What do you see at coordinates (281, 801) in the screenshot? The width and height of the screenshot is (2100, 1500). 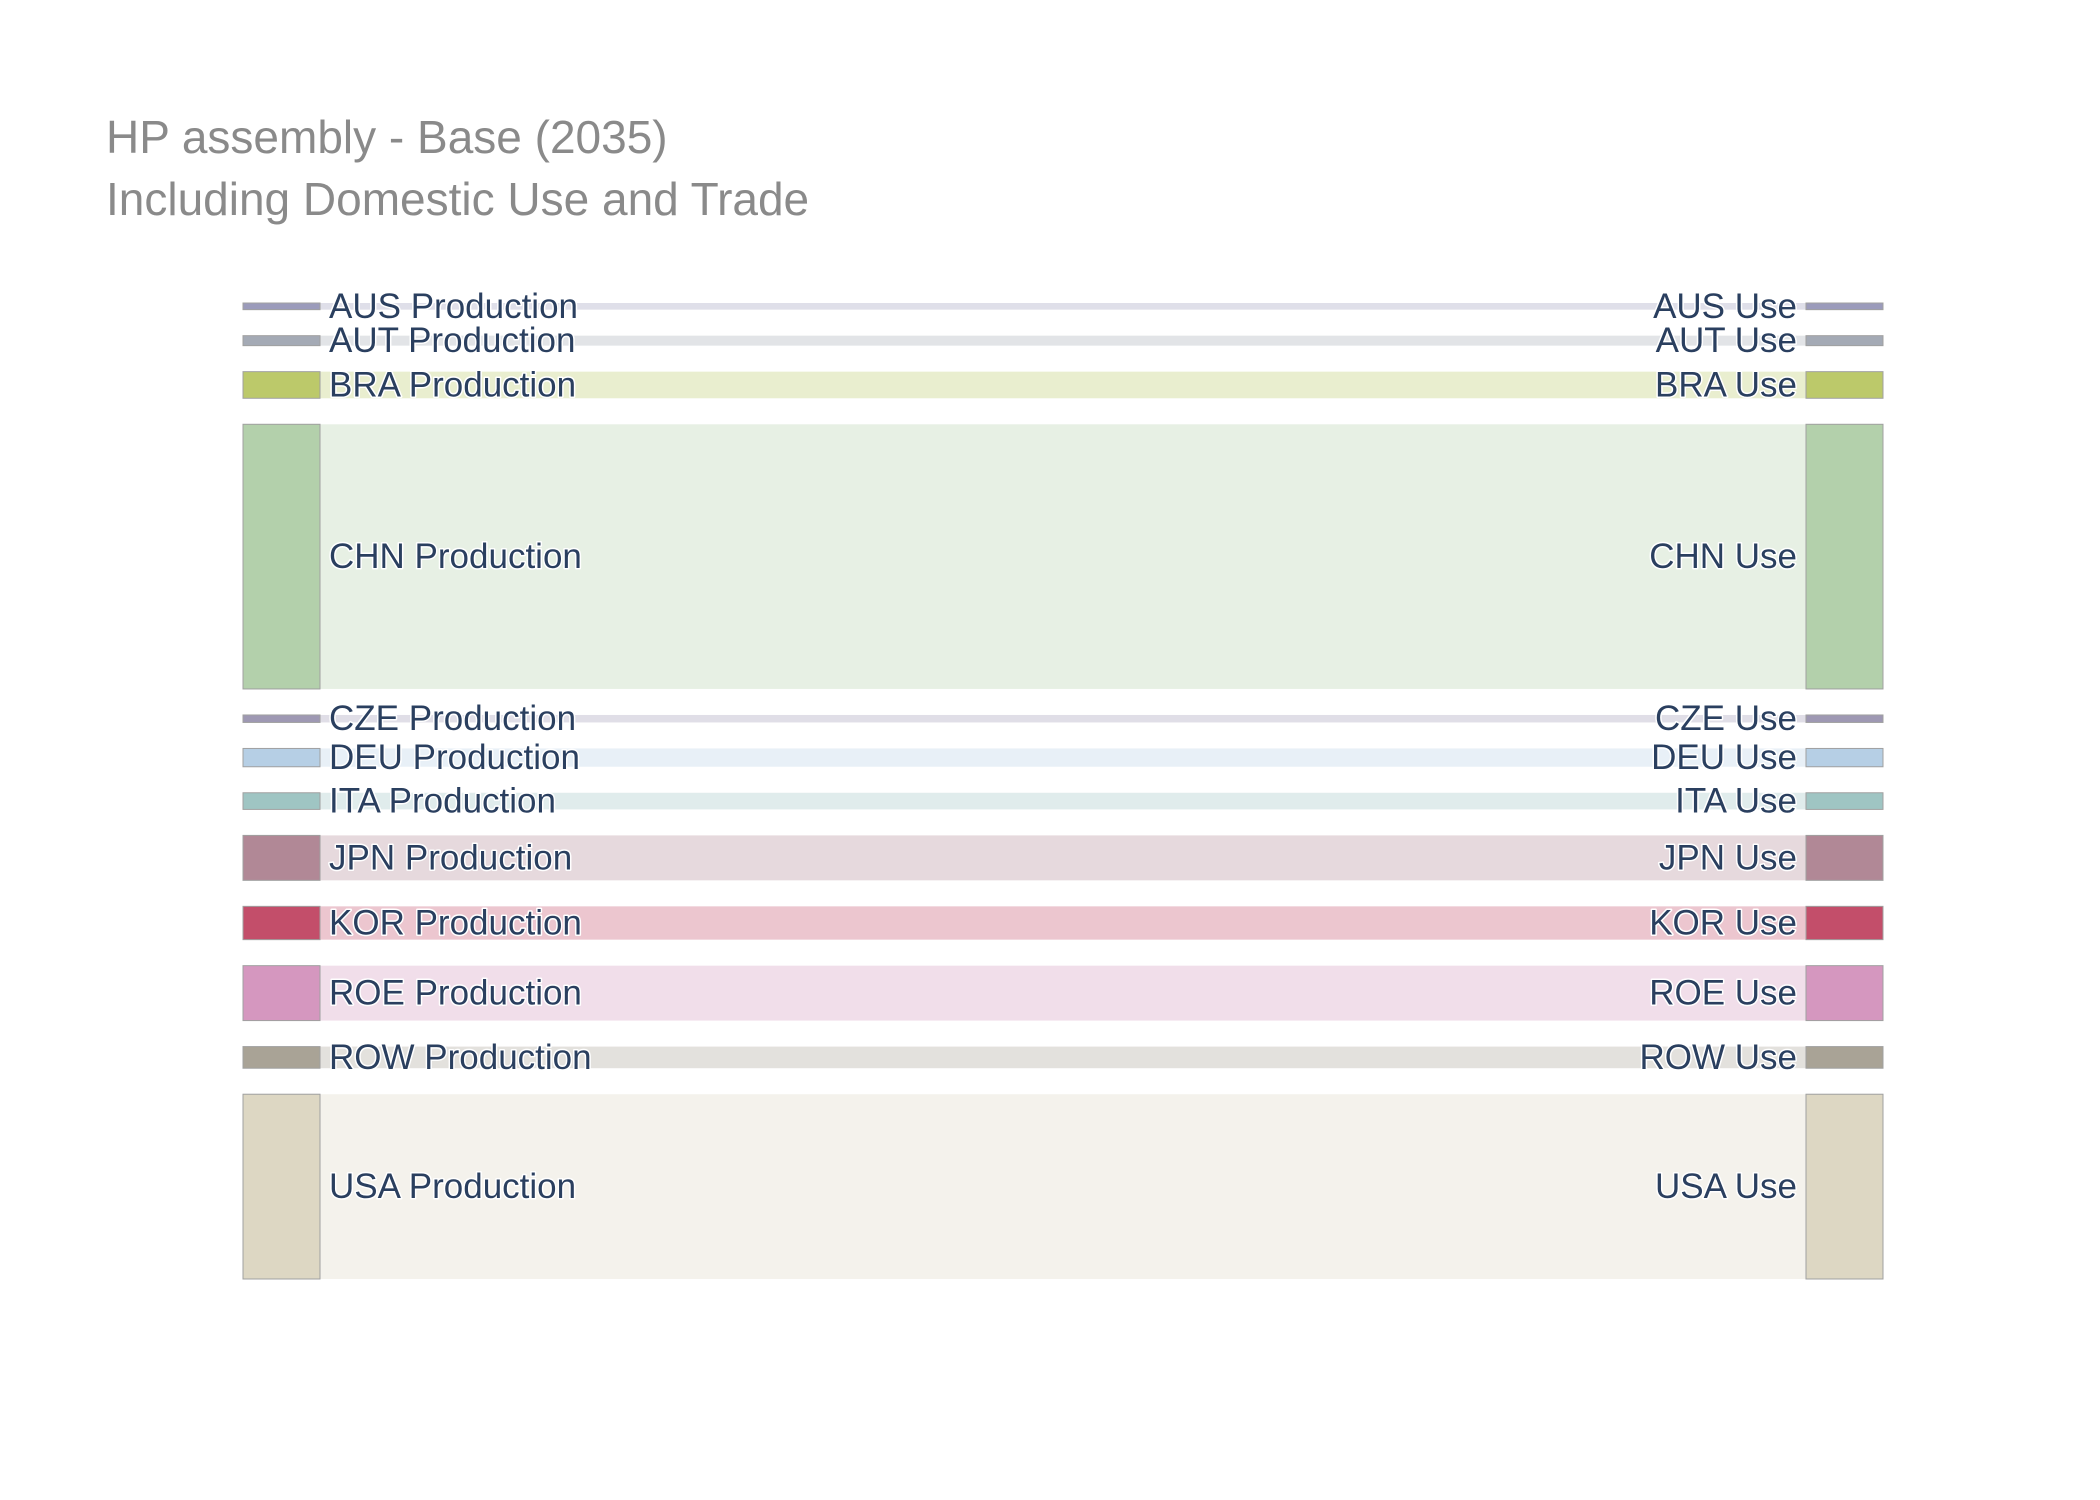 I see `node-ita-production` at bounding box center [281, 801].